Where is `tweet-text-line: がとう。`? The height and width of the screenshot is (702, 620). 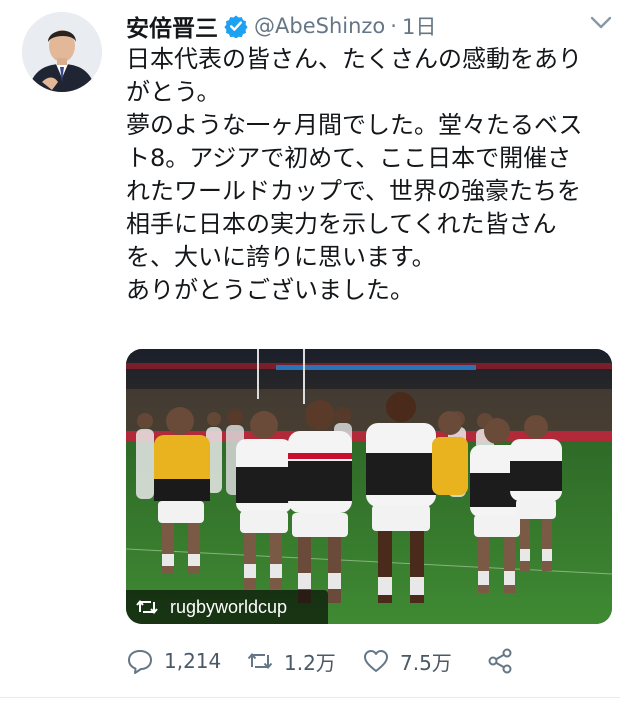 tweet-text-line: がとう。 is located at coordinates (173, 92).